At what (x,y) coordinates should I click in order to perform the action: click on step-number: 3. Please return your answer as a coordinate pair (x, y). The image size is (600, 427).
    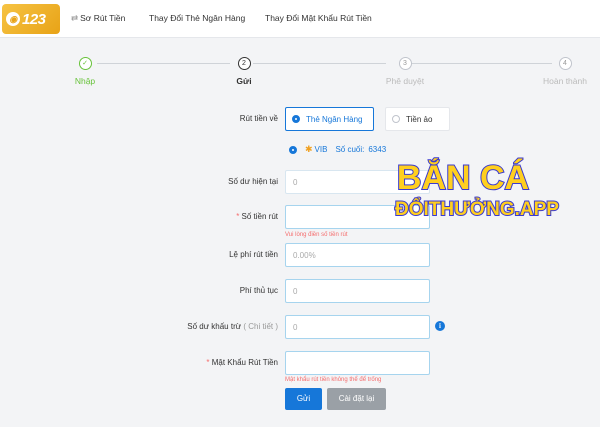
    Looking at the image, I should click on (405, 63).